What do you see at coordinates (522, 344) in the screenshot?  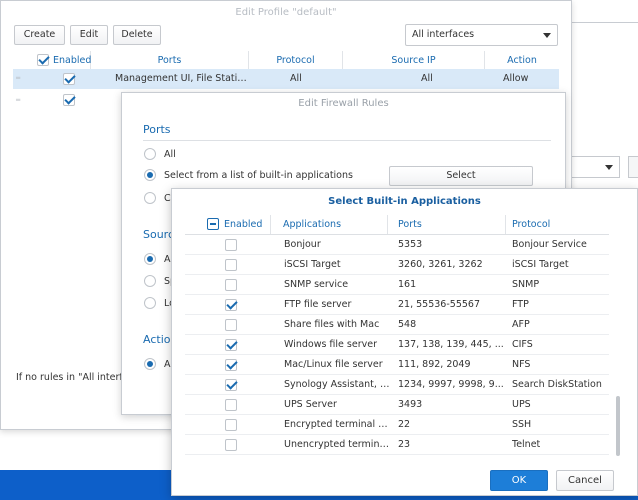 I see `row-protocol: CIFS` at bounding box center [522, 344].